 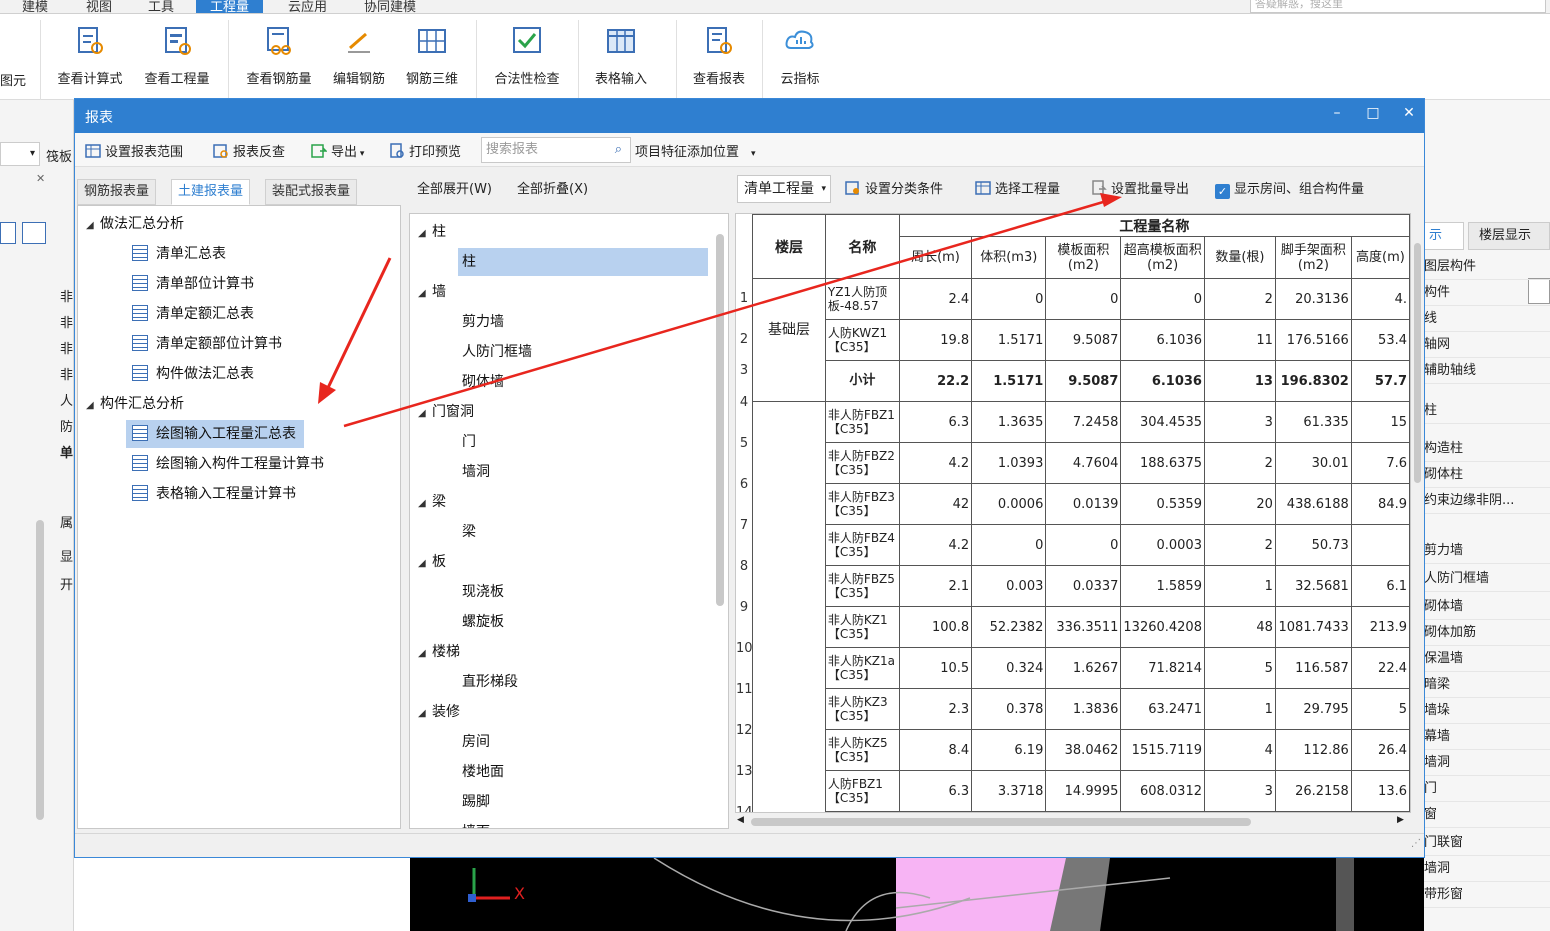 What do you see at coordinates (1083, 463) in the screenshot?
I see `value-cell: 4.7604` at bounding box center [1083, 463].